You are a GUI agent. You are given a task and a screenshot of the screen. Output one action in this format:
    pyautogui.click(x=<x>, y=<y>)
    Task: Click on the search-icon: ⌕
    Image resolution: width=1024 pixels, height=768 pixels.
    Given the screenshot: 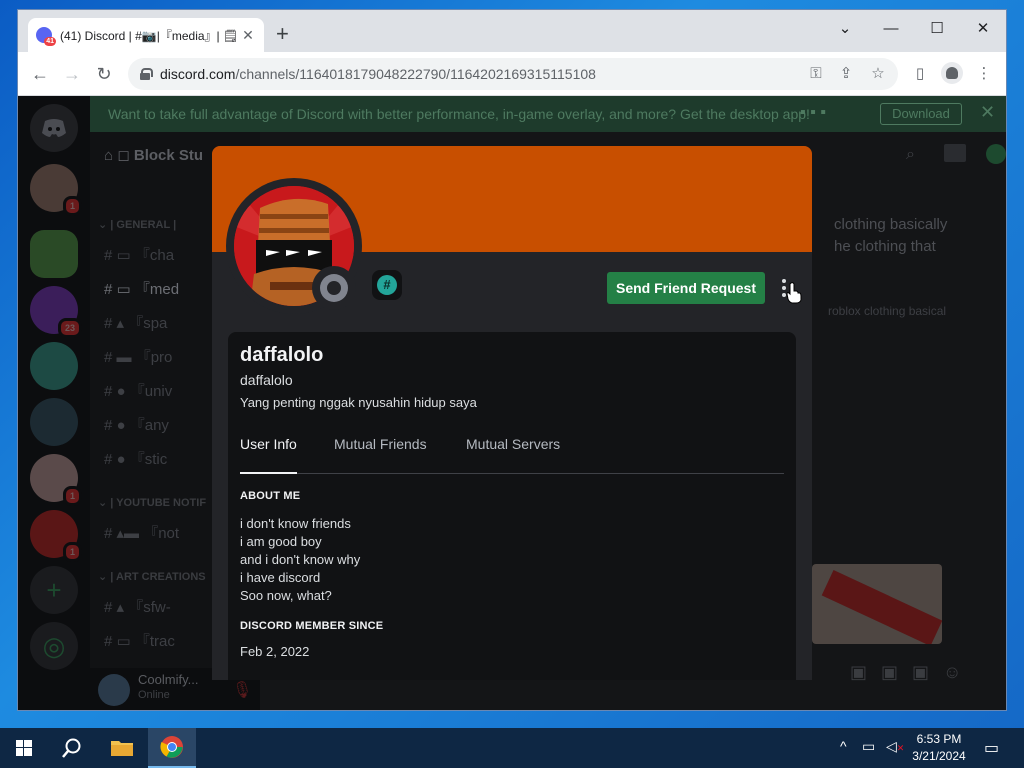 What is the action you would take?
    pyautogui.click(x=910, y=155)
    